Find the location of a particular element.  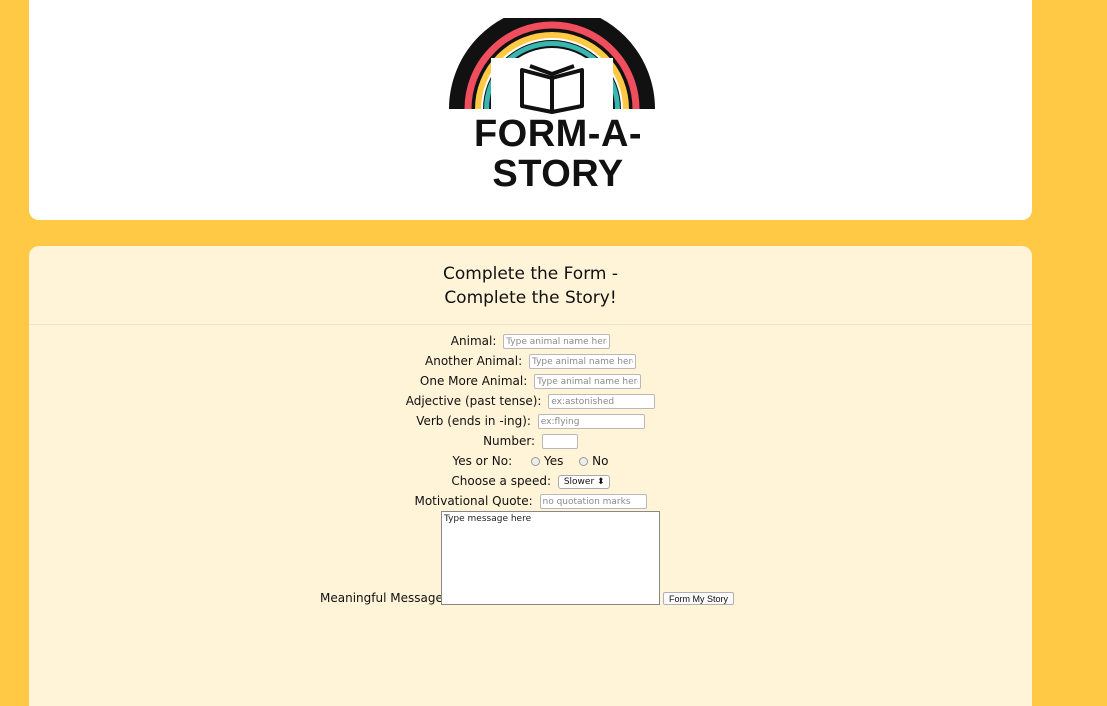

form-a-story-logo: FORM-A-STORY is located at coordinates (558, 106).